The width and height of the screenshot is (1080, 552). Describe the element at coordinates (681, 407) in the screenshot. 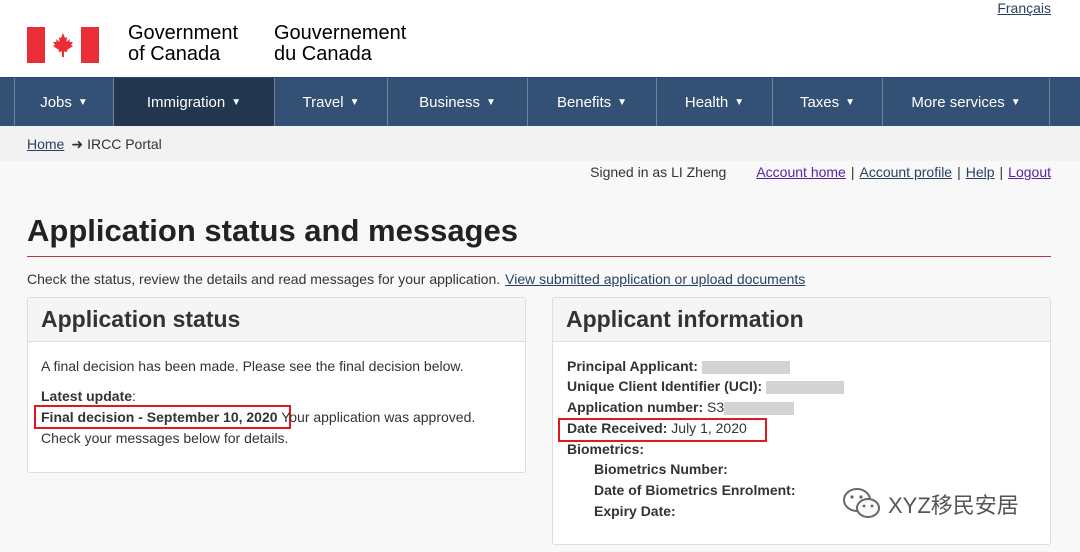

I see `application-number-row: Application number: S3` at that location.